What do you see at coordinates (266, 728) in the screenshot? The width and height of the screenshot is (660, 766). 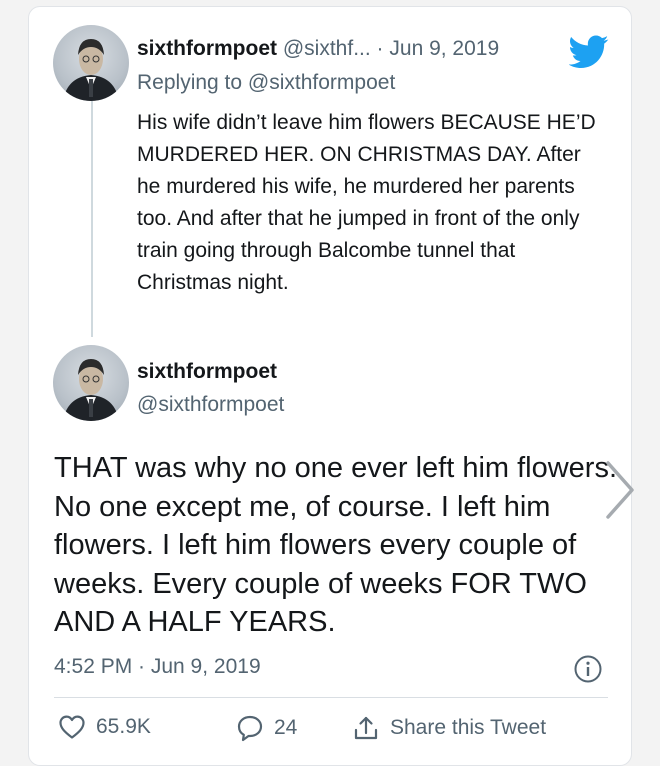 I see `reply-button: 24` at bounding box center [266, 728].